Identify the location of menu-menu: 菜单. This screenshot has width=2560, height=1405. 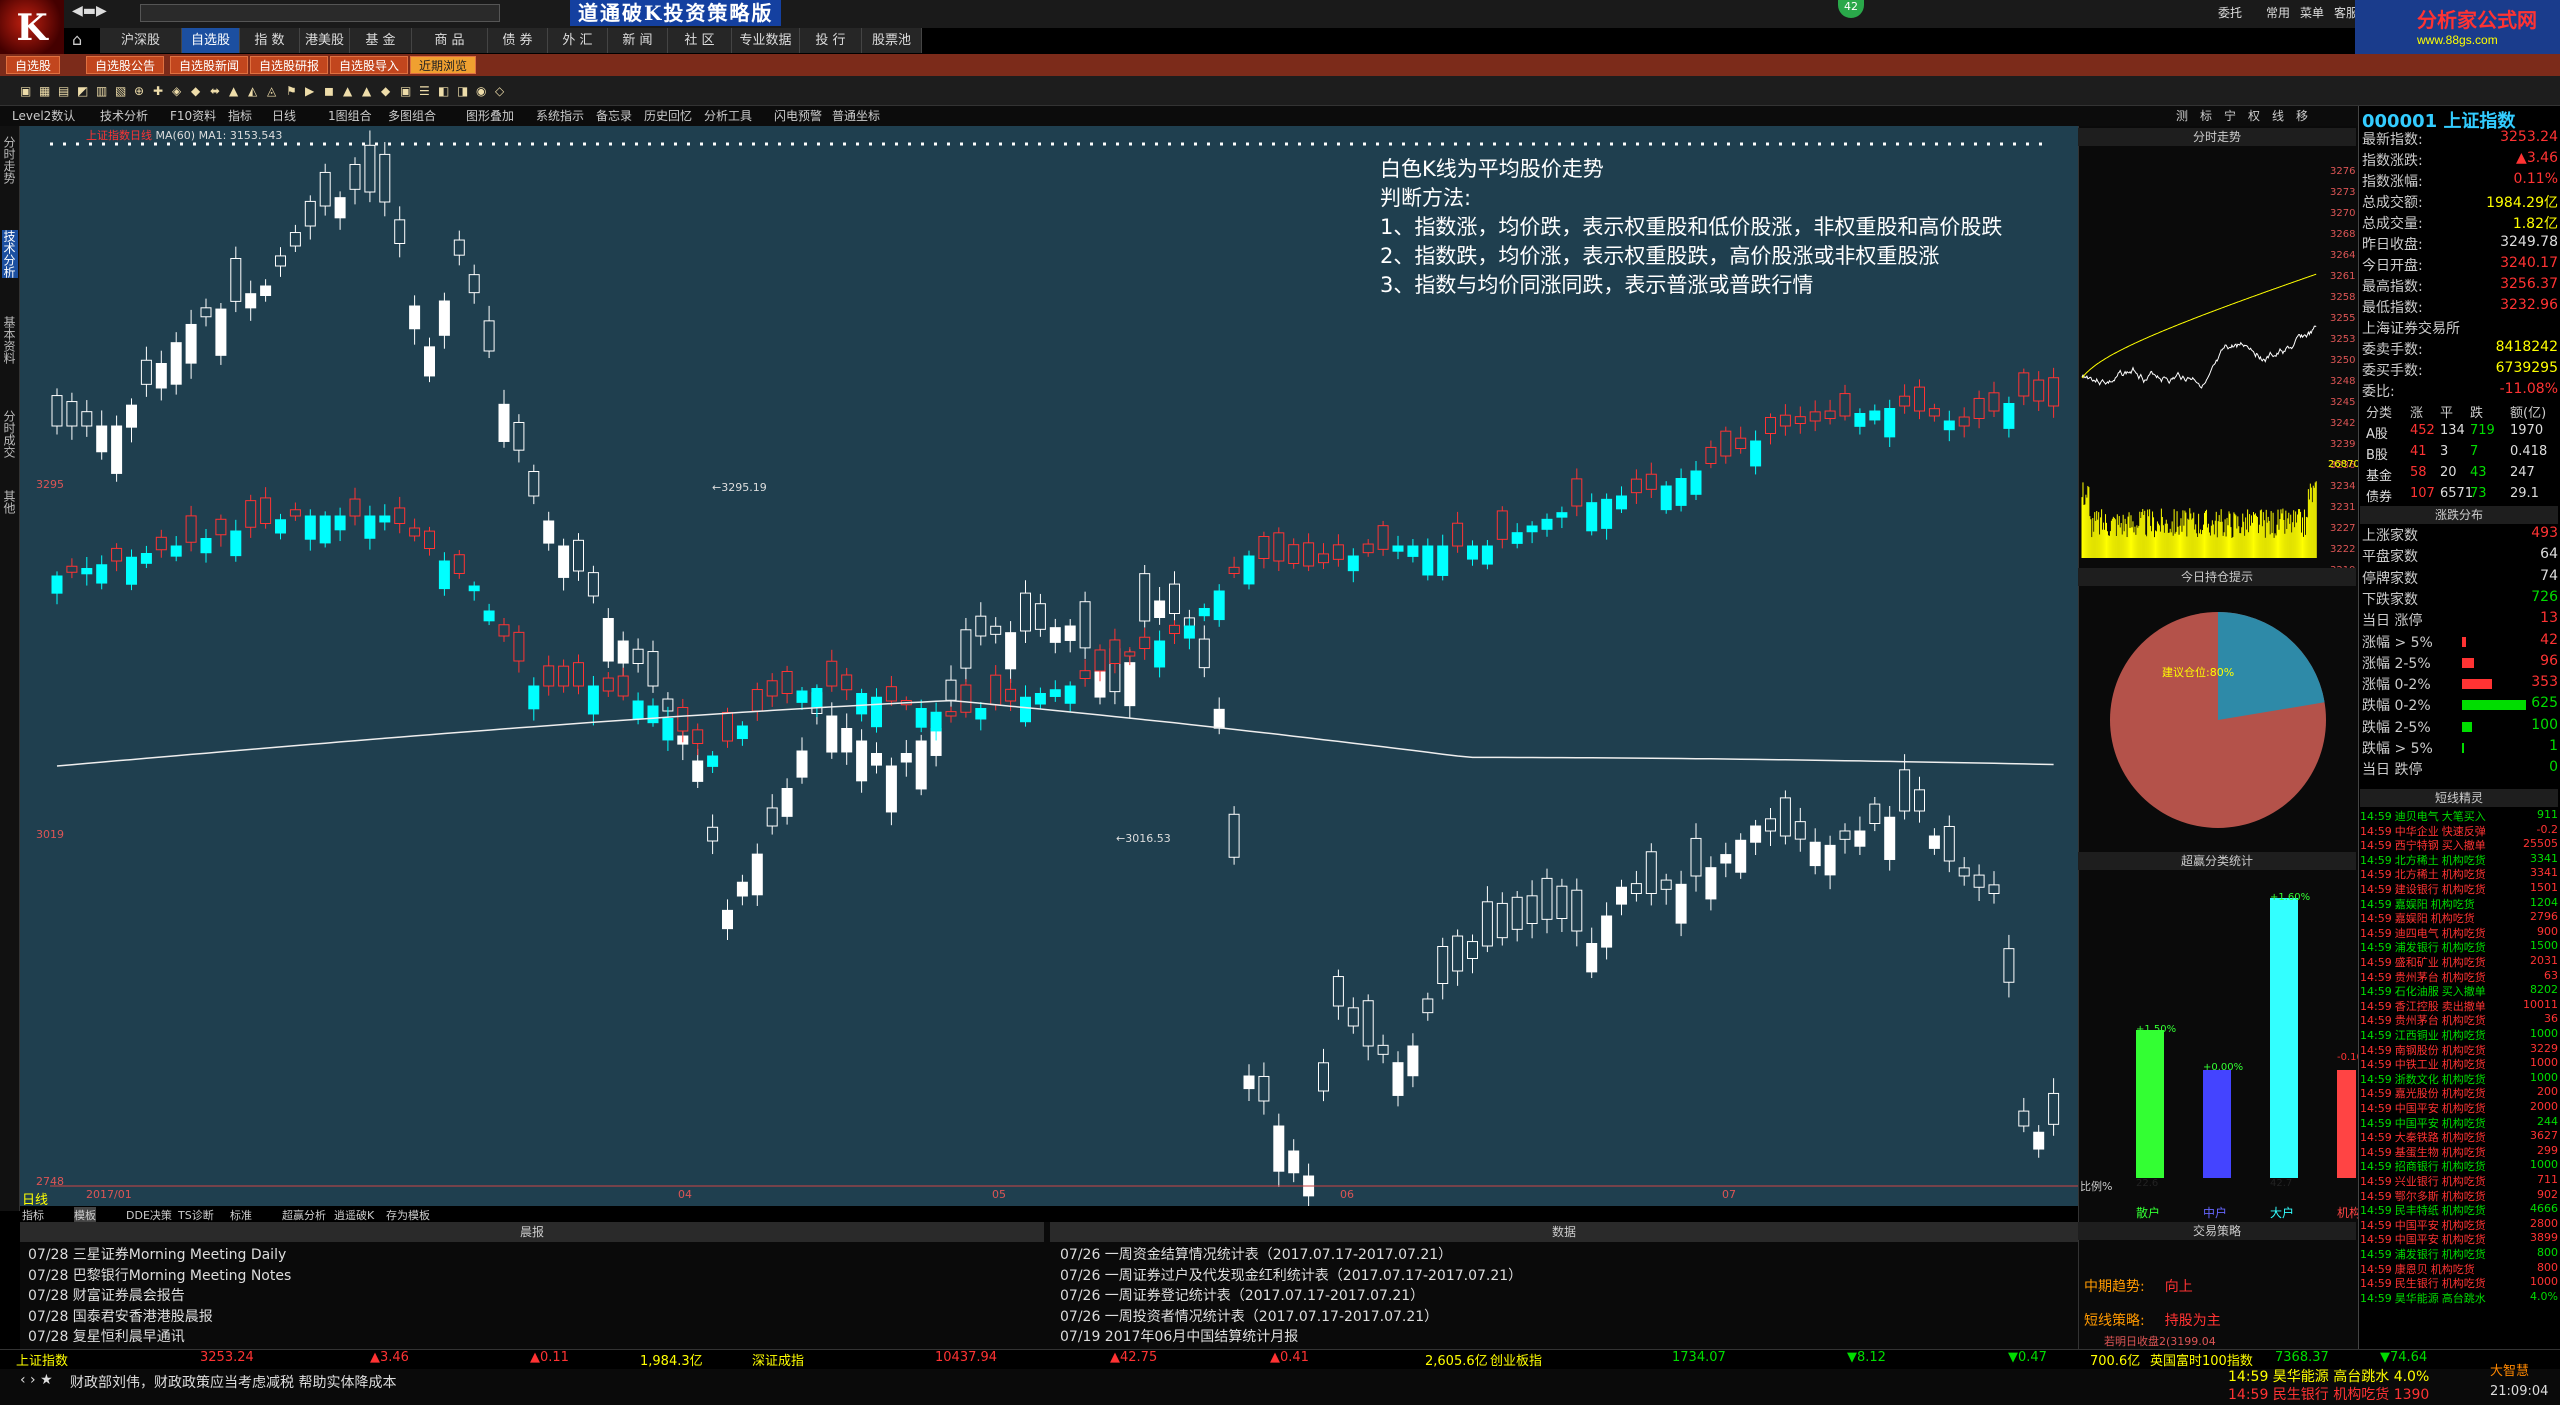
(2312, 12).